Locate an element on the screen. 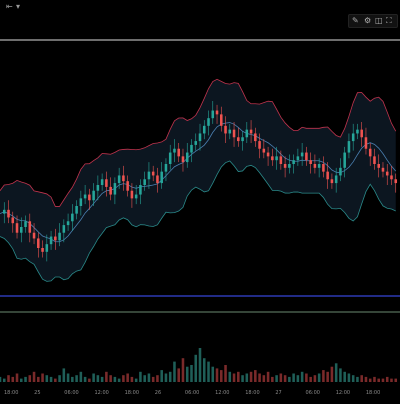 This screenshot has height=404, width=400. fullscreen-icon: ⛶ is located at coordinates (389, 21).